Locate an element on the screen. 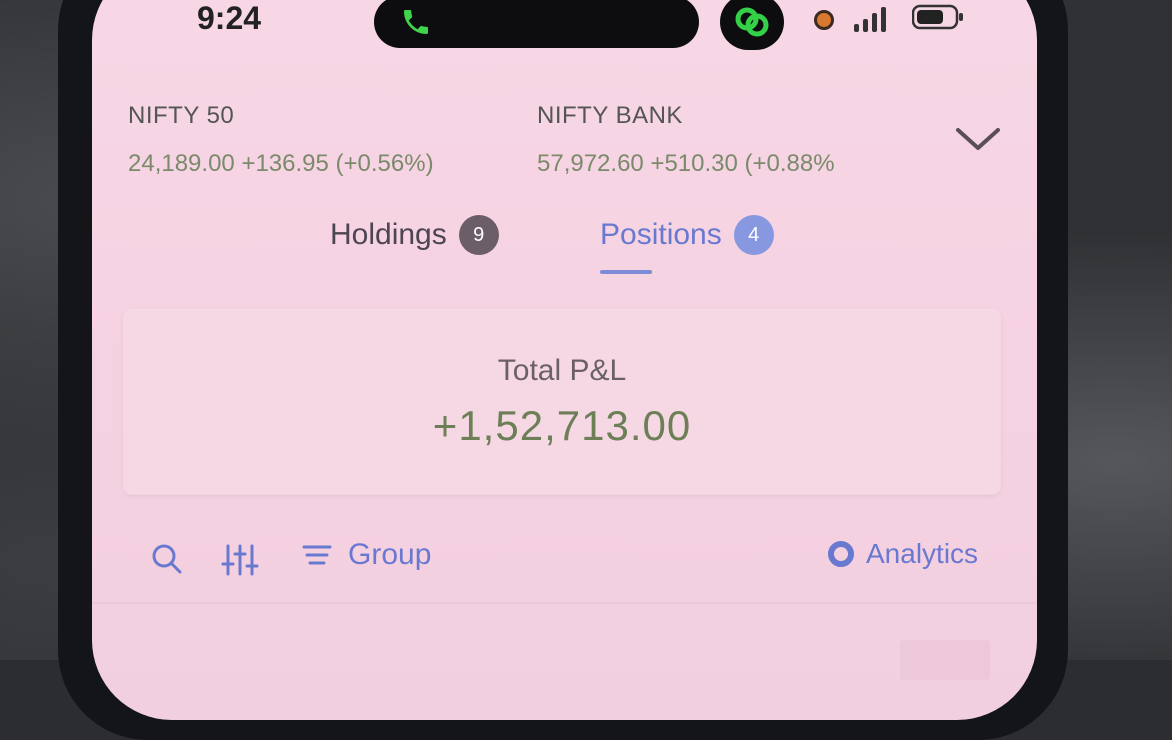  battery-icon is located at coordinates (937, 17).